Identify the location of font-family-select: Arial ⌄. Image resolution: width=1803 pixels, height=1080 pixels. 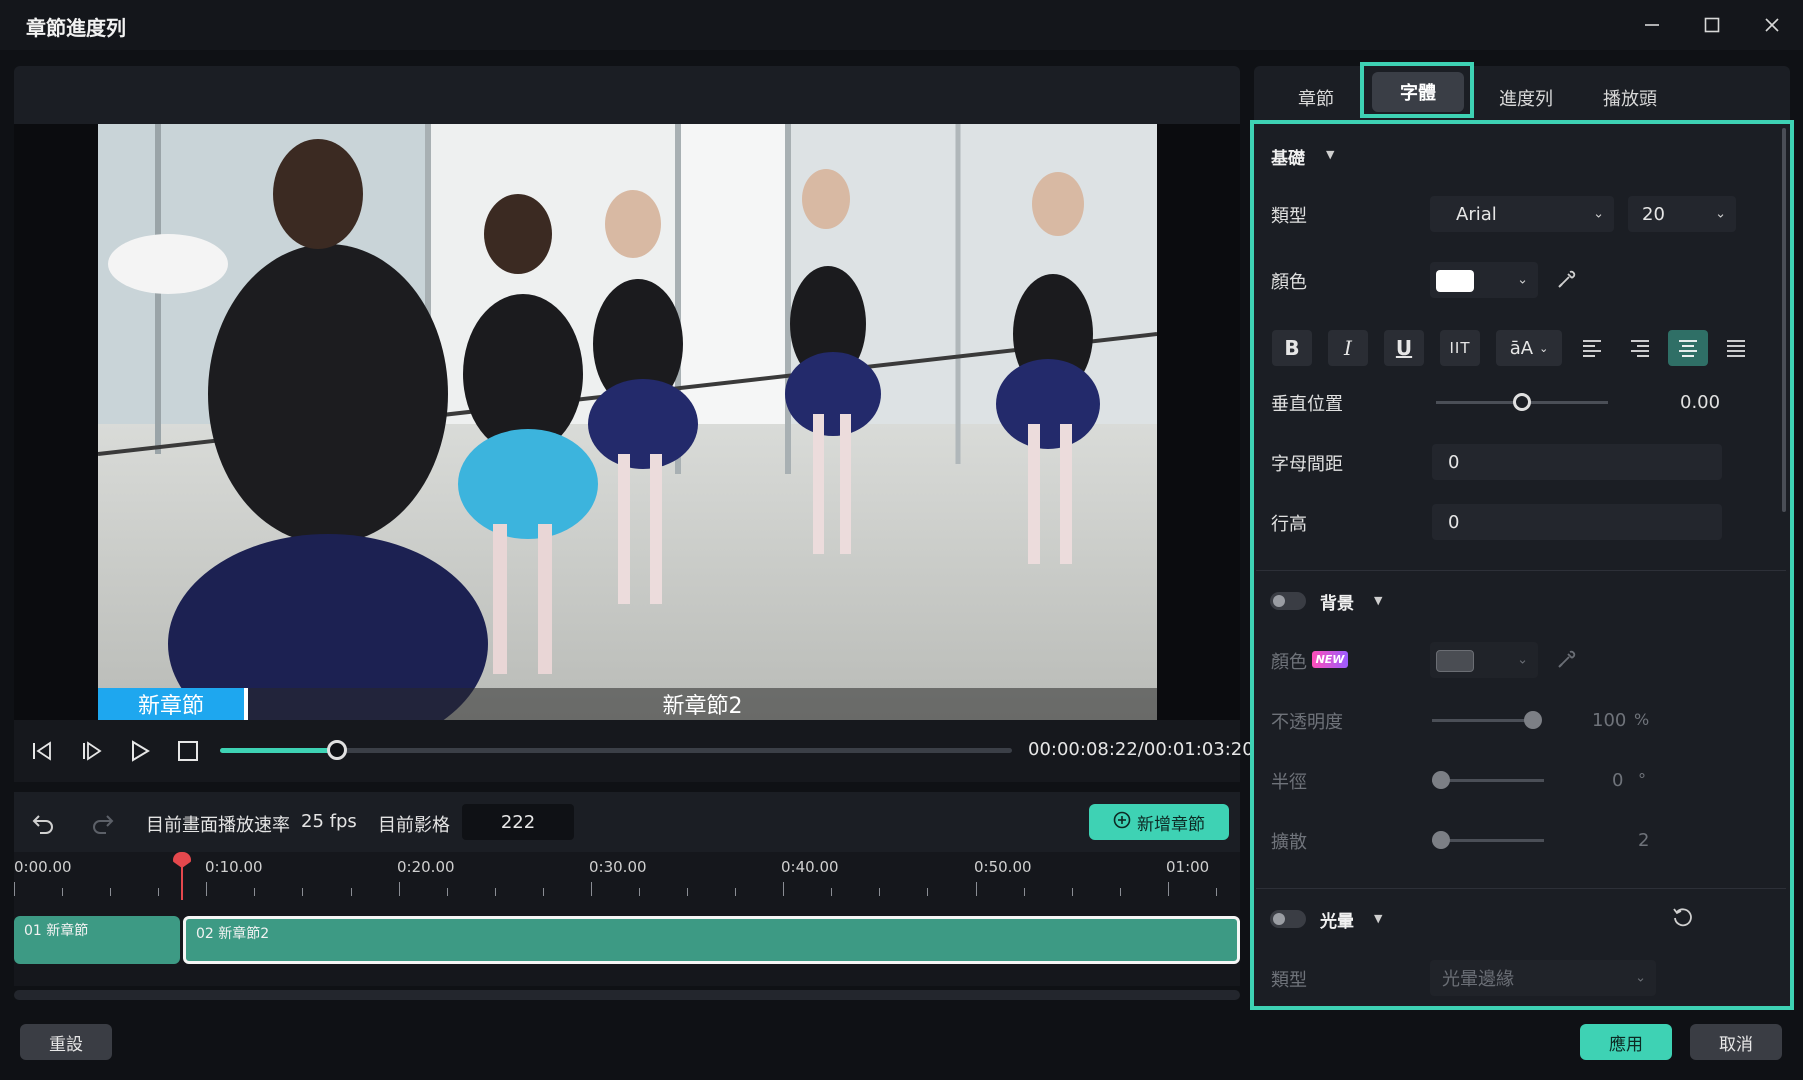
(1522, 214).